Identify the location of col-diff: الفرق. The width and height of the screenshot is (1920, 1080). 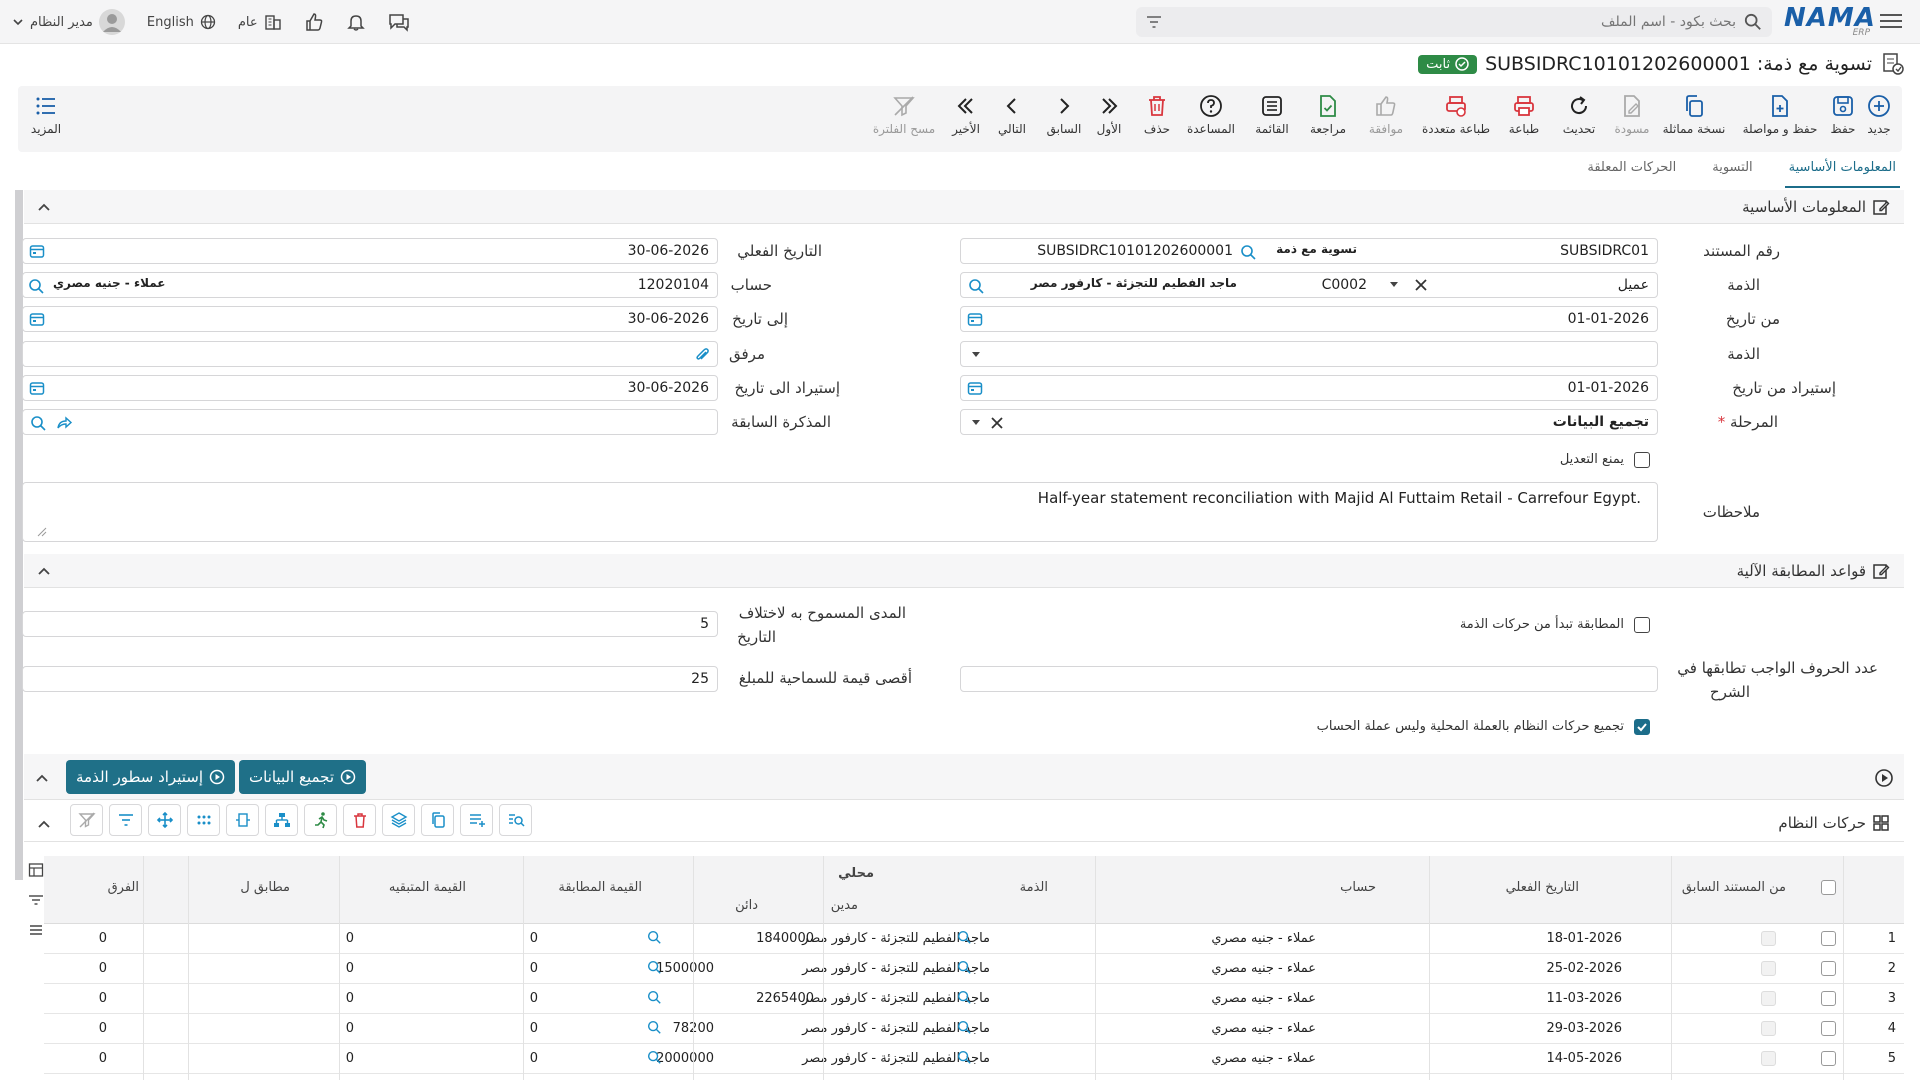
(123, 887).